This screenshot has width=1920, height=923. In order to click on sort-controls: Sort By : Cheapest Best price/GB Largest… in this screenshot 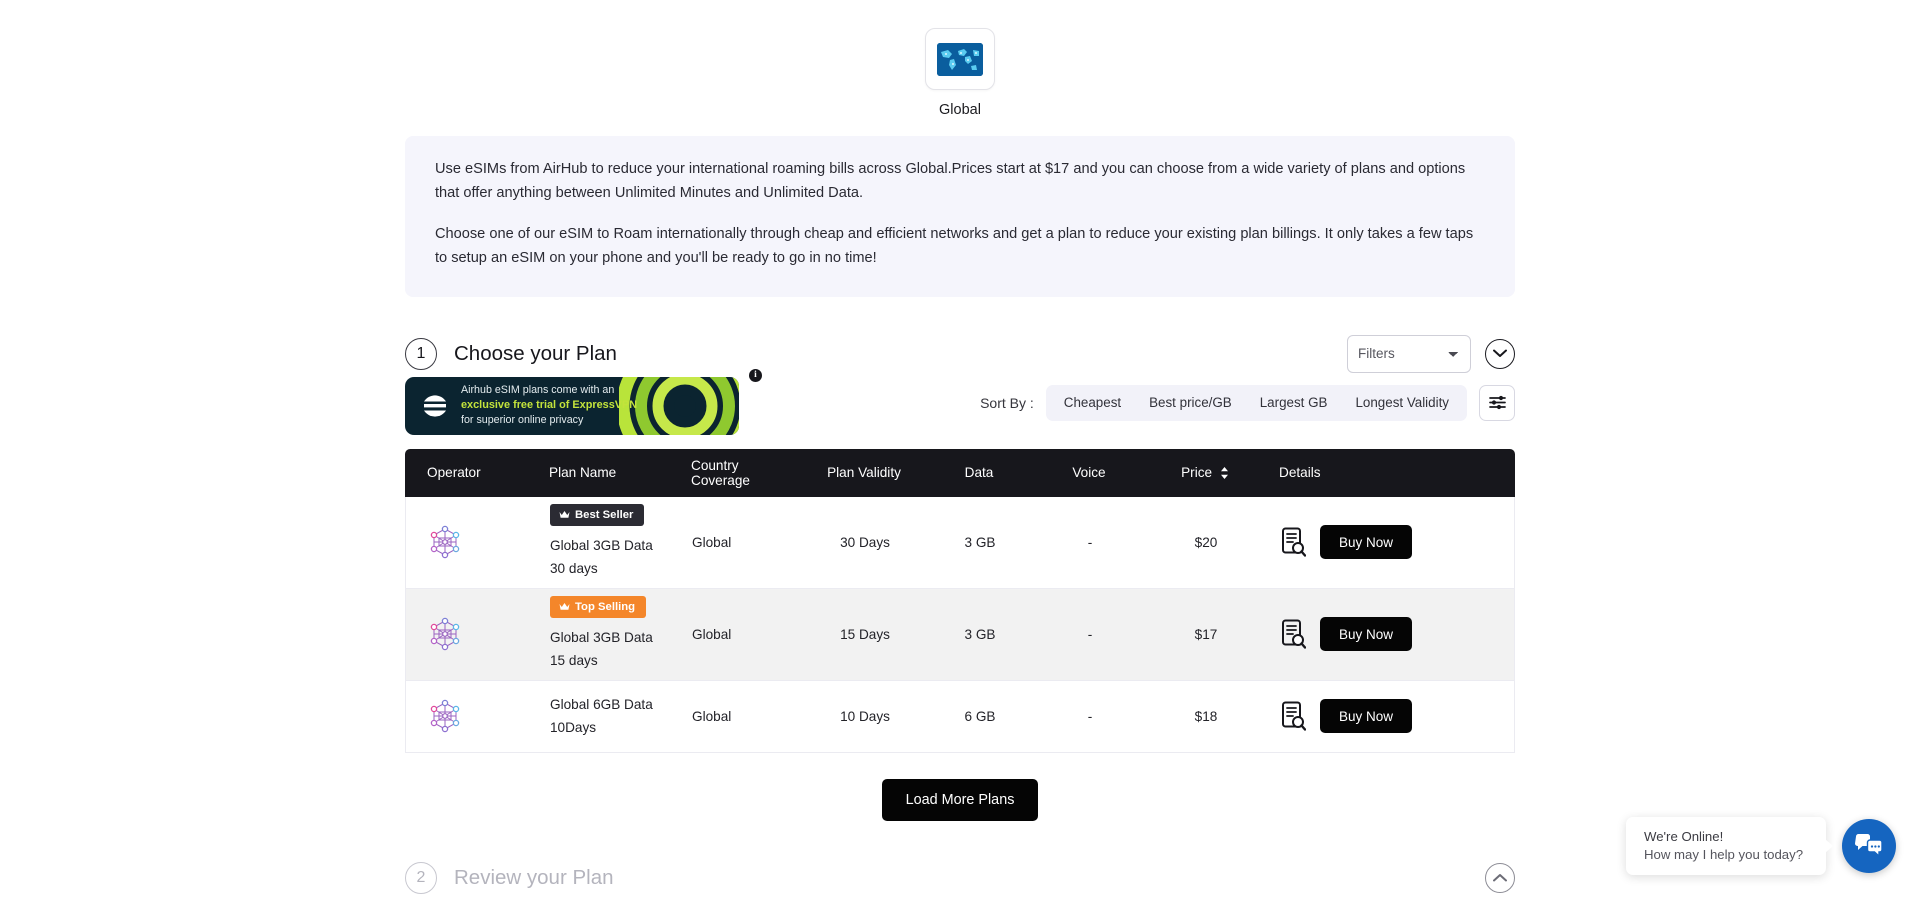, I will do `click(1247, 402)`.